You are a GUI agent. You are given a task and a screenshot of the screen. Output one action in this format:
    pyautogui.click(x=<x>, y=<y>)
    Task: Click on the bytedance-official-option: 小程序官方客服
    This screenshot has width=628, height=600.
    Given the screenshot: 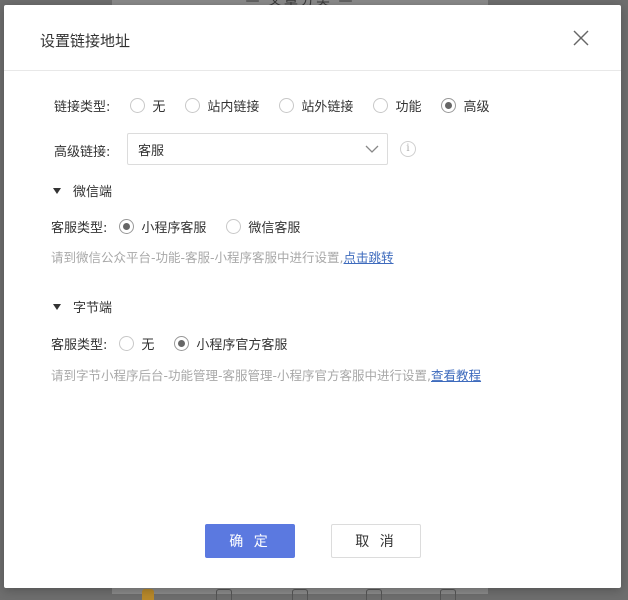 What is the action you would take?
    pyautogui.click(x=230, y=343)
    